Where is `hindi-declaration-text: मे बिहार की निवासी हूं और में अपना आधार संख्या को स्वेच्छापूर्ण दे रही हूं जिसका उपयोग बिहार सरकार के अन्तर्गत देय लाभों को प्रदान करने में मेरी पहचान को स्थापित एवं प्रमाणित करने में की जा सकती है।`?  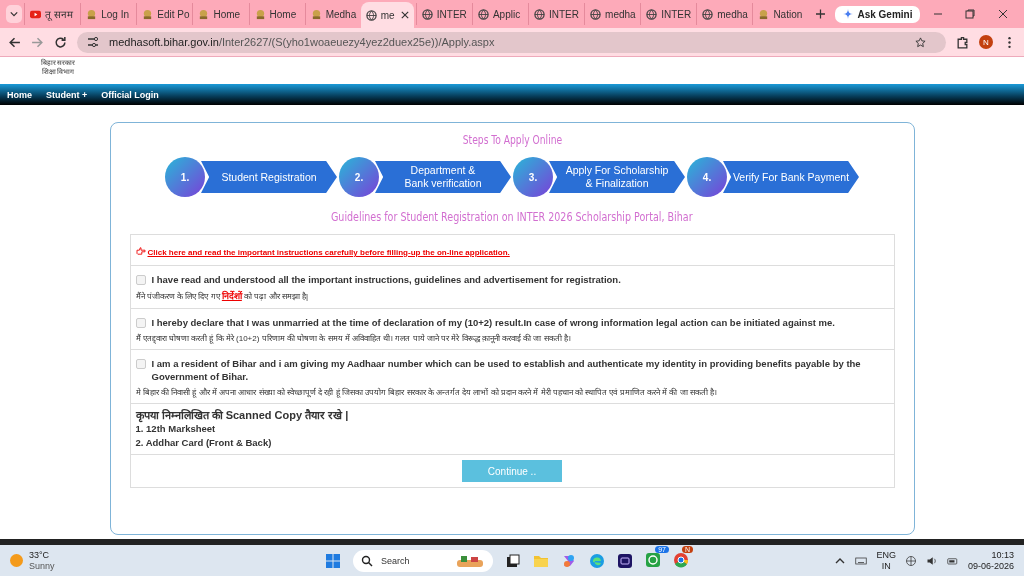 hindi-declaration-text: मे बिहार की निवासी हूं और में अपना आधार संख्या को स्वेच्छापूर्ण दे रही हूं जिसका उपयोग बिहार सरकार के अन्तर्गत देय लाभों को प्रदान करने में मेरी पहचान को स्थापित एवं प्रमाणित करने में की जा सकती है। is located at coordinates (426, 391).